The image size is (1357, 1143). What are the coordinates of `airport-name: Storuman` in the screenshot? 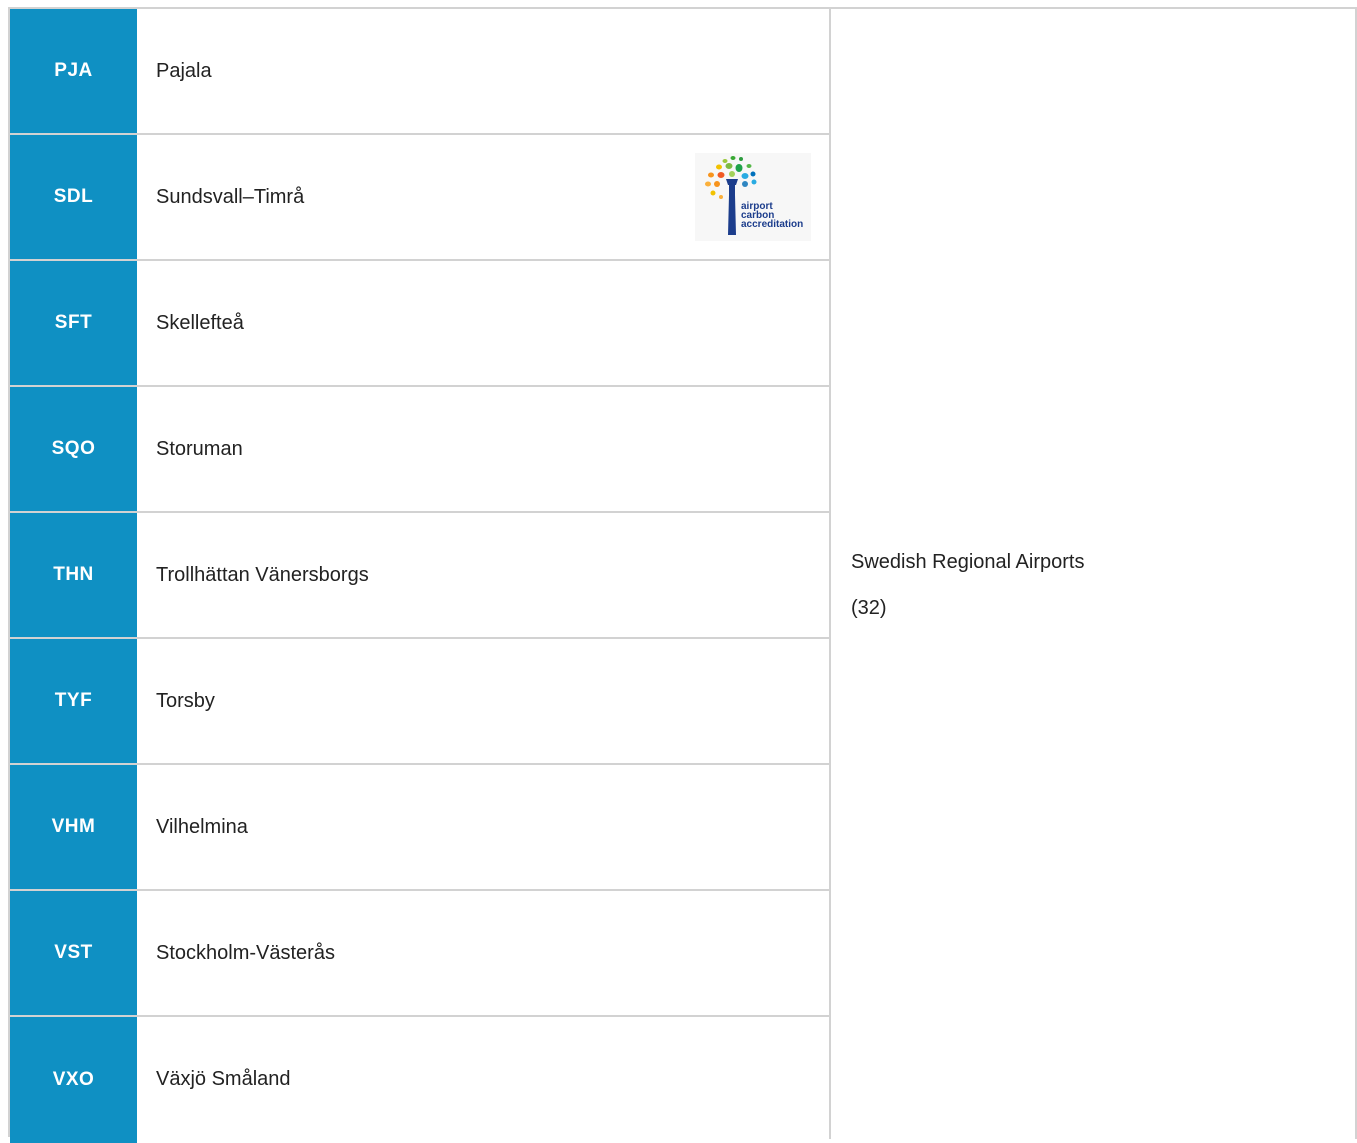 It's located at (199, 448).